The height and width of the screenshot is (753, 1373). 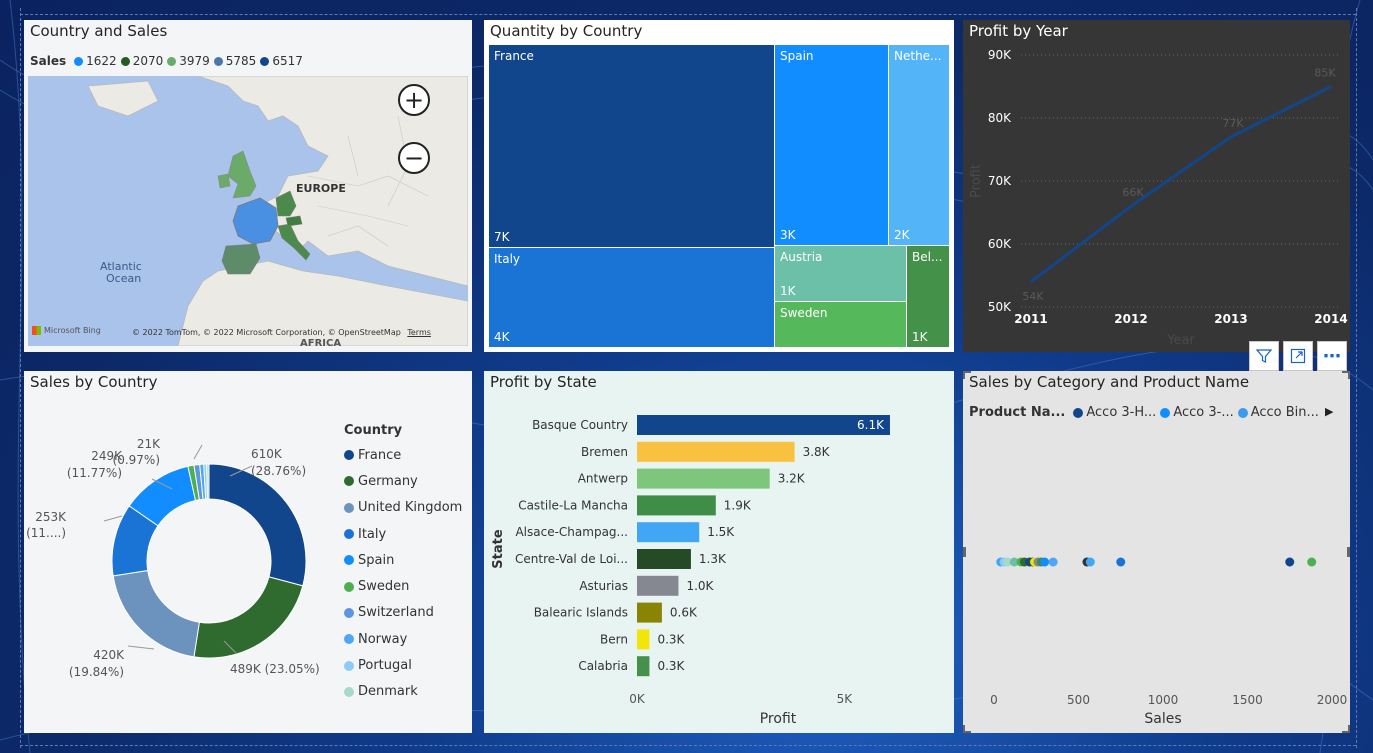 I want to click on filter-icon, so click(x=1264, y=356).